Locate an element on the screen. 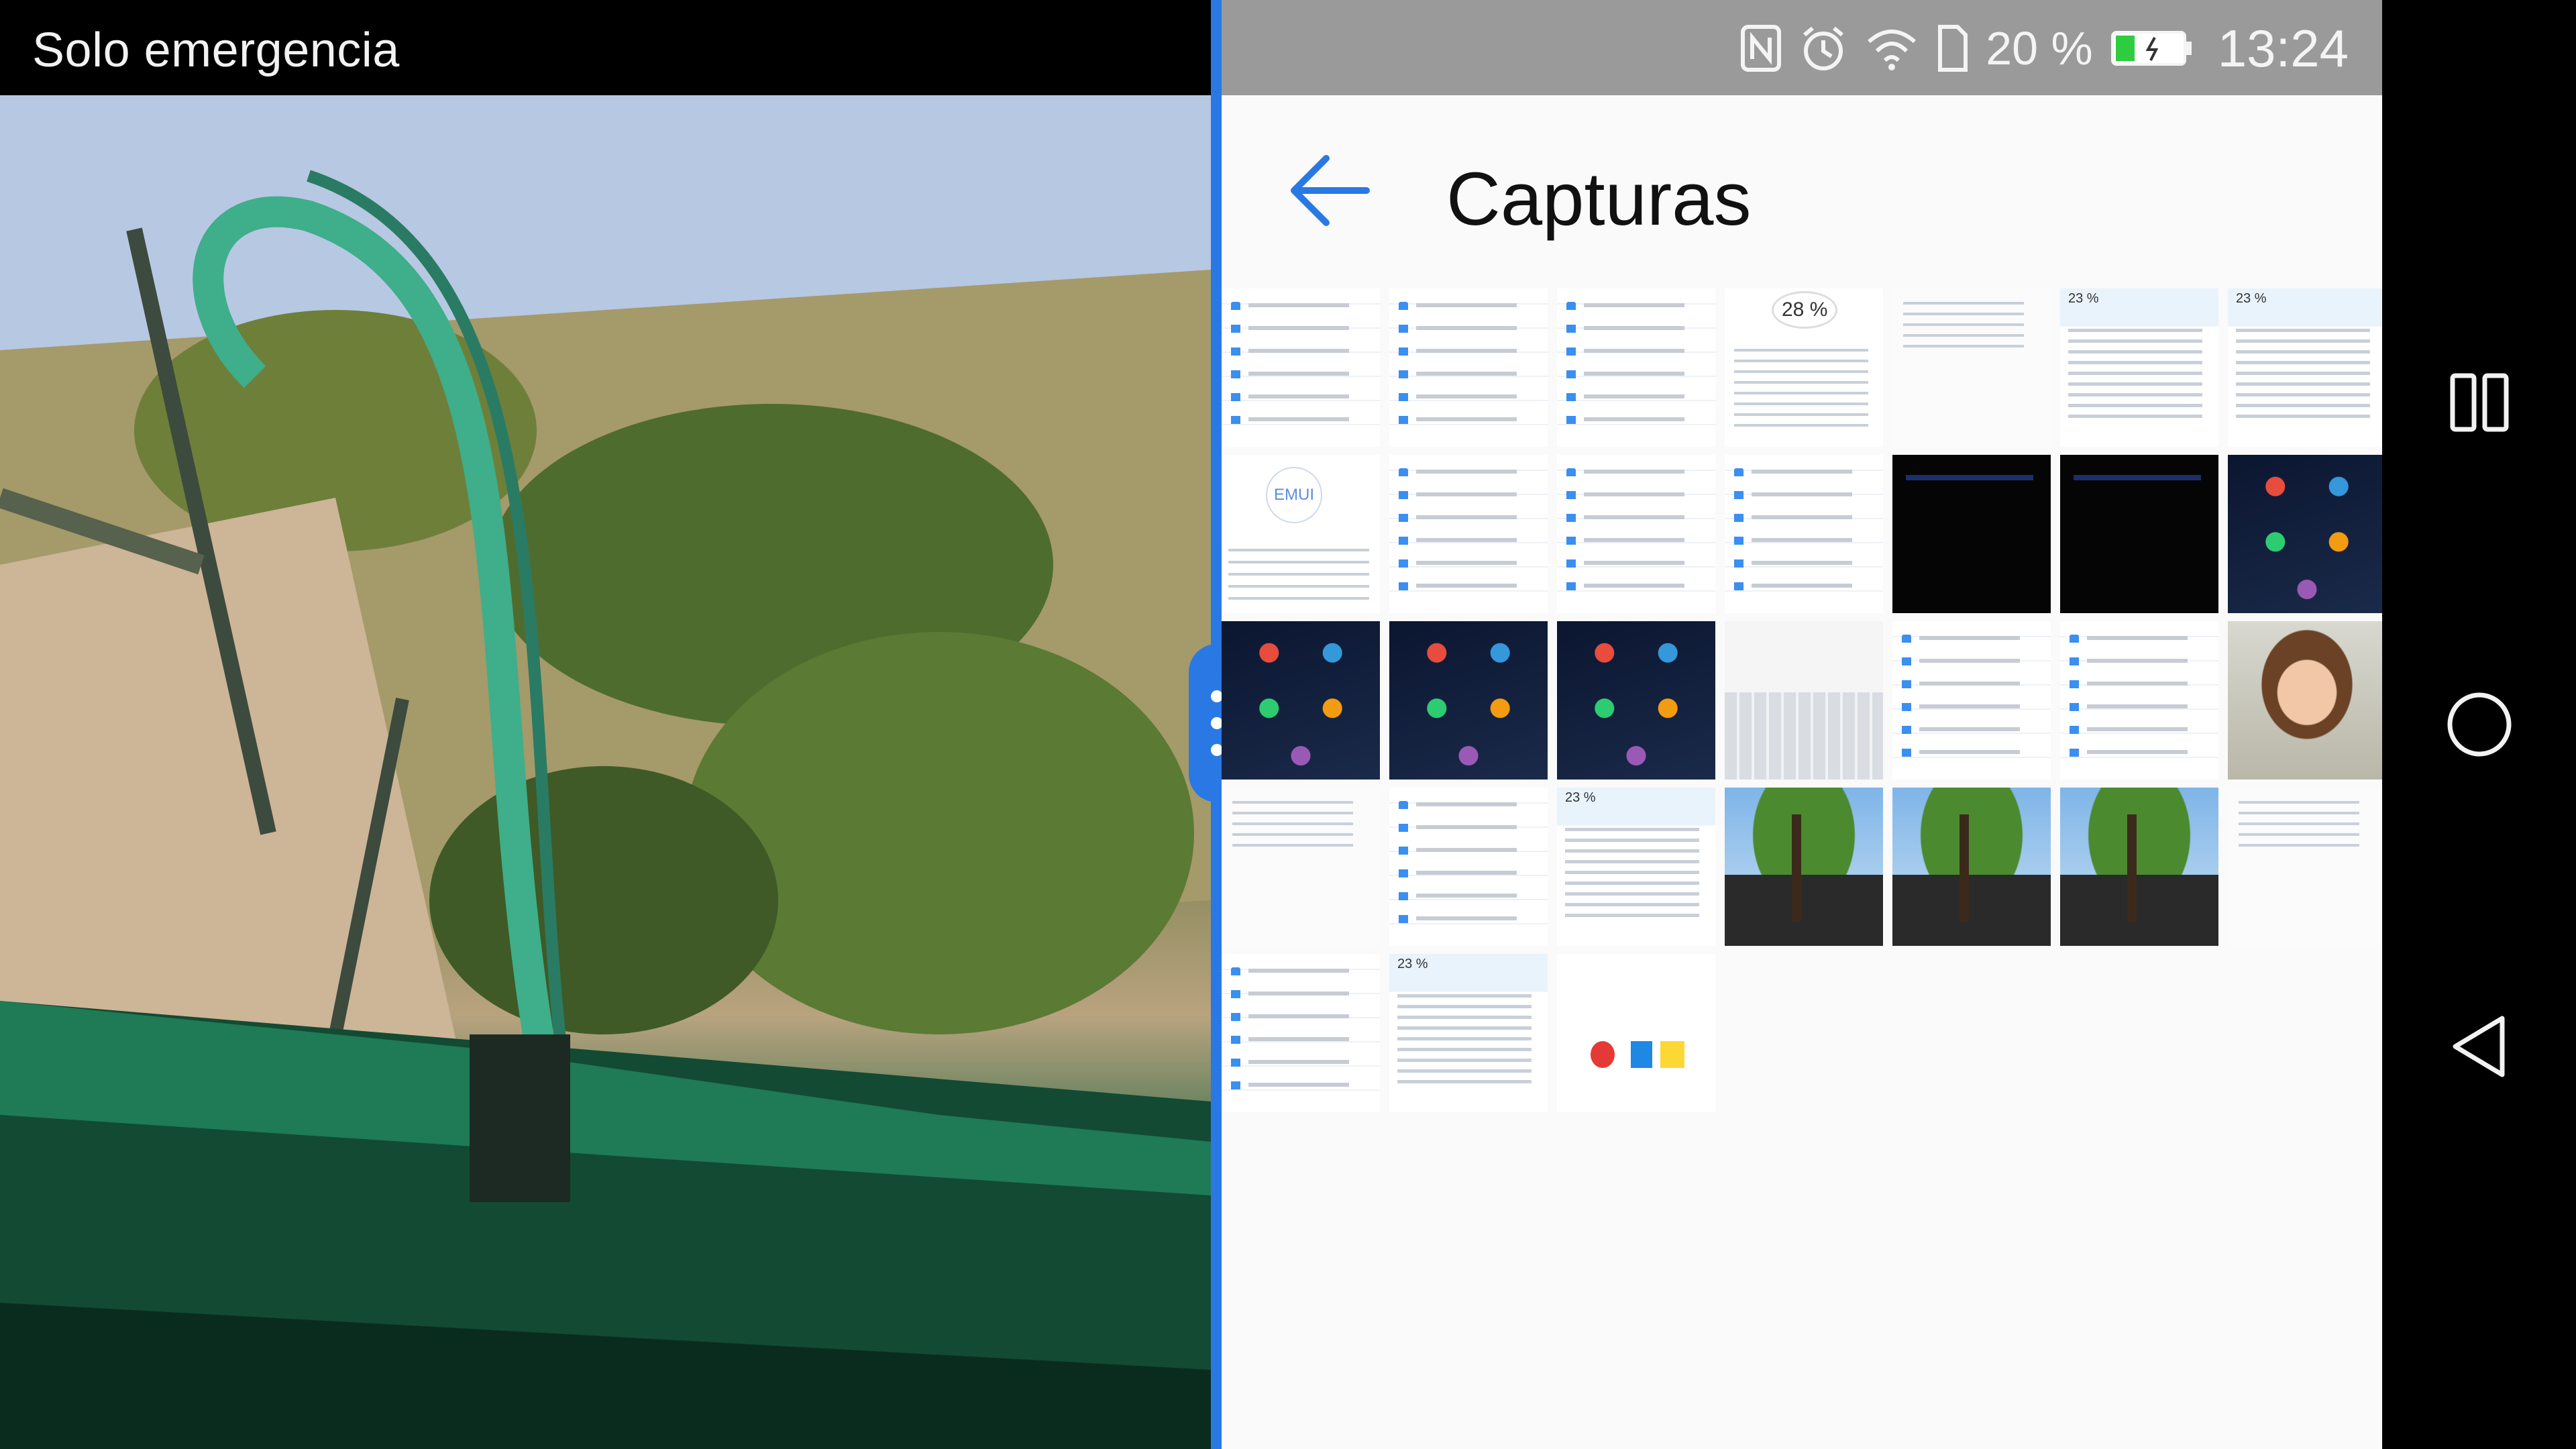 This screenshot has height=1449, width=2576. back-arrow-icon is located at coordinates (1330, 190).